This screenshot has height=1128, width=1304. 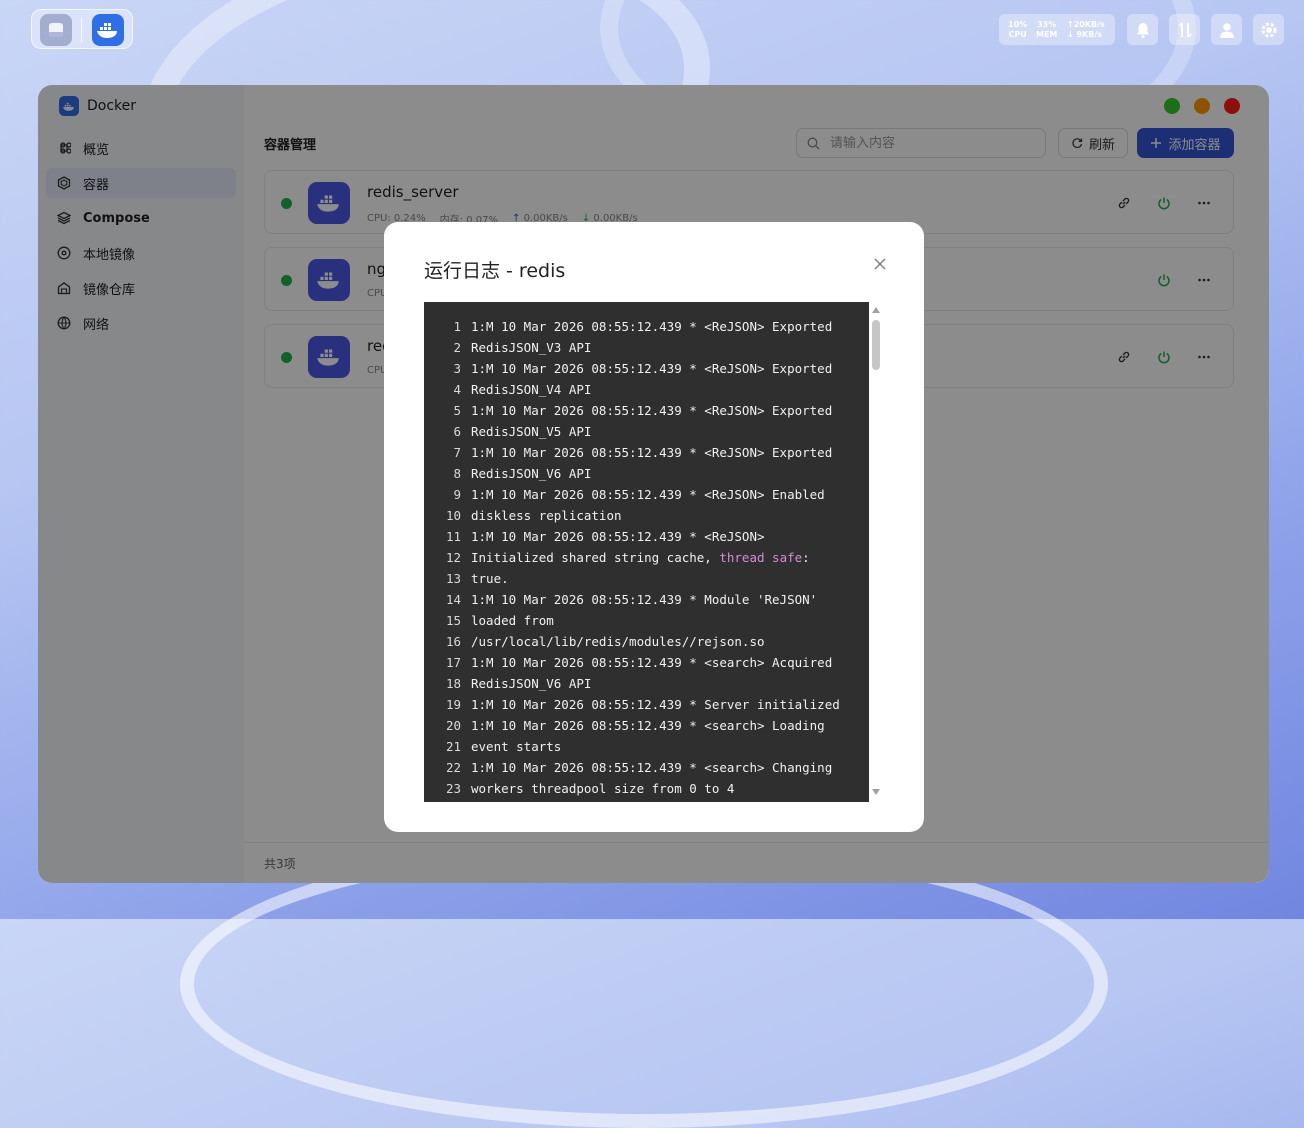 I want to click on log-line: 4 RedisJSON_V4 API, so click(x=507, y=389).